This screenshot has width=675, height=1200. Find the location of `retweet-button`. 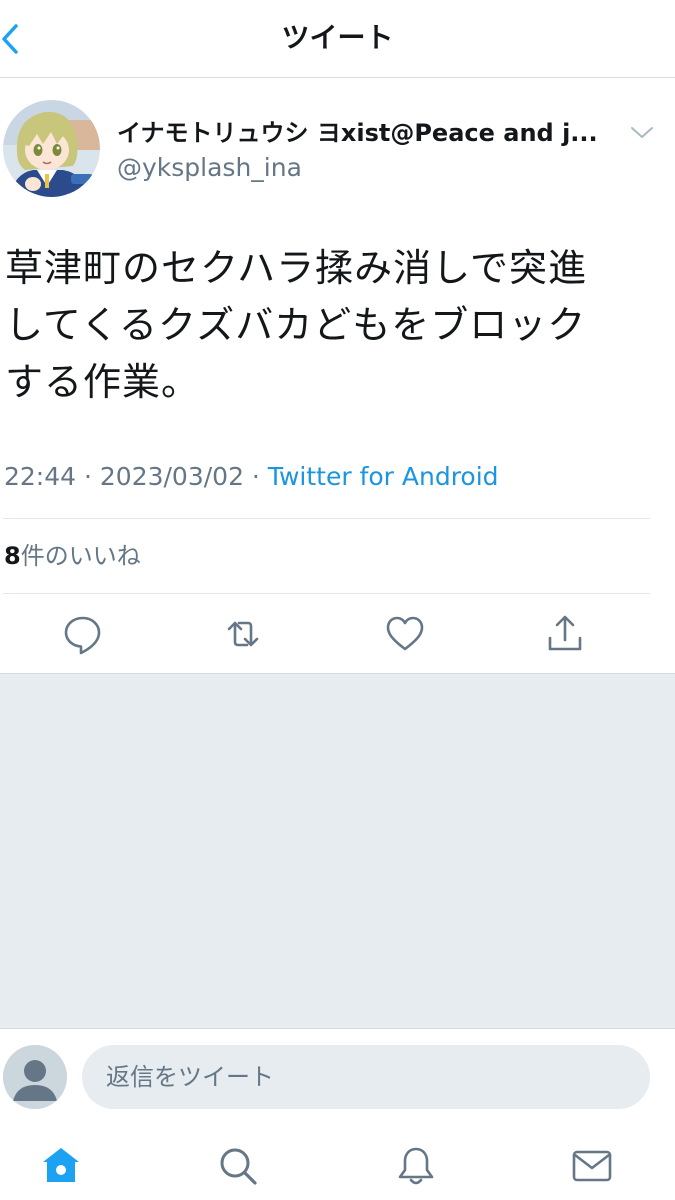

retweet-button is located at coordinates (243, 634).